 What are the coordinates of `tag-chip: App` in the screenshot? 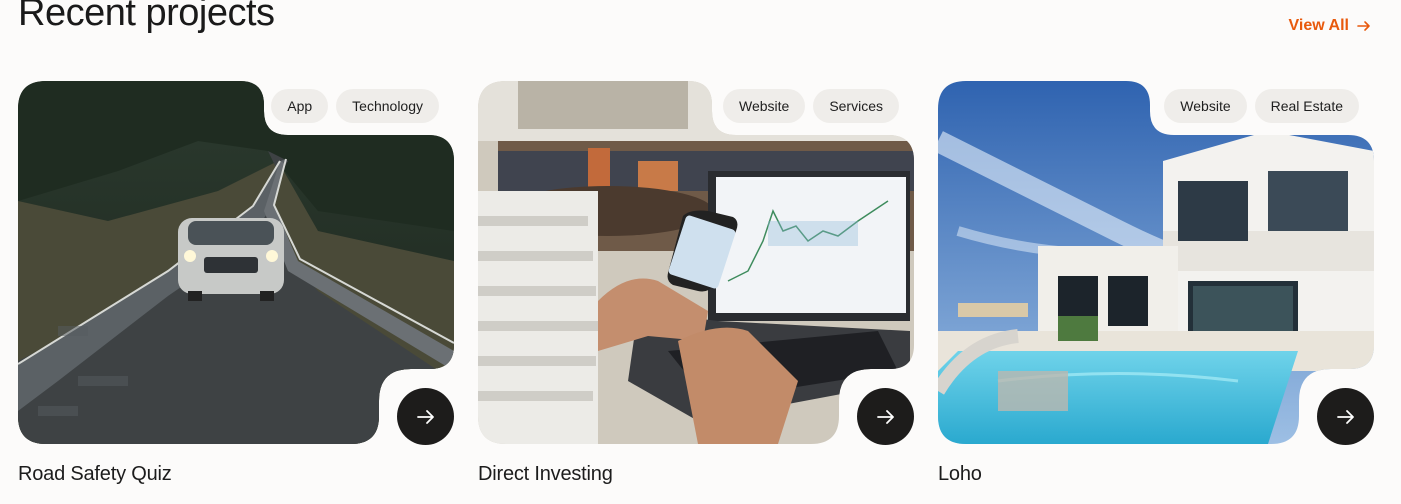 It's located at (300, 106).